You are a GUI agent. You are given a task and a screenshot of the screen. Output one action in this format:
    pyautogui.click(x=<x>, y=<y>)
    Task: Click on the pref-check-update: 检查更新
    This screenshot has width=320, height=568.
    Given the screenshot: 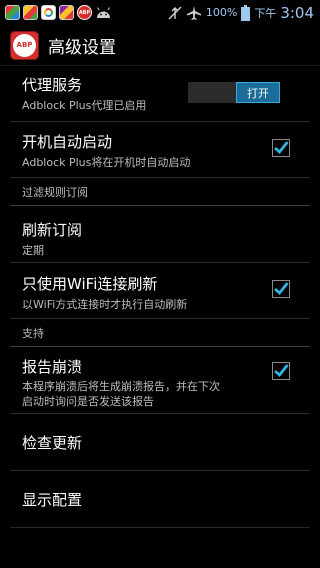 What is the action you would take?
    pyautogui.click(x=160, y=442)
    